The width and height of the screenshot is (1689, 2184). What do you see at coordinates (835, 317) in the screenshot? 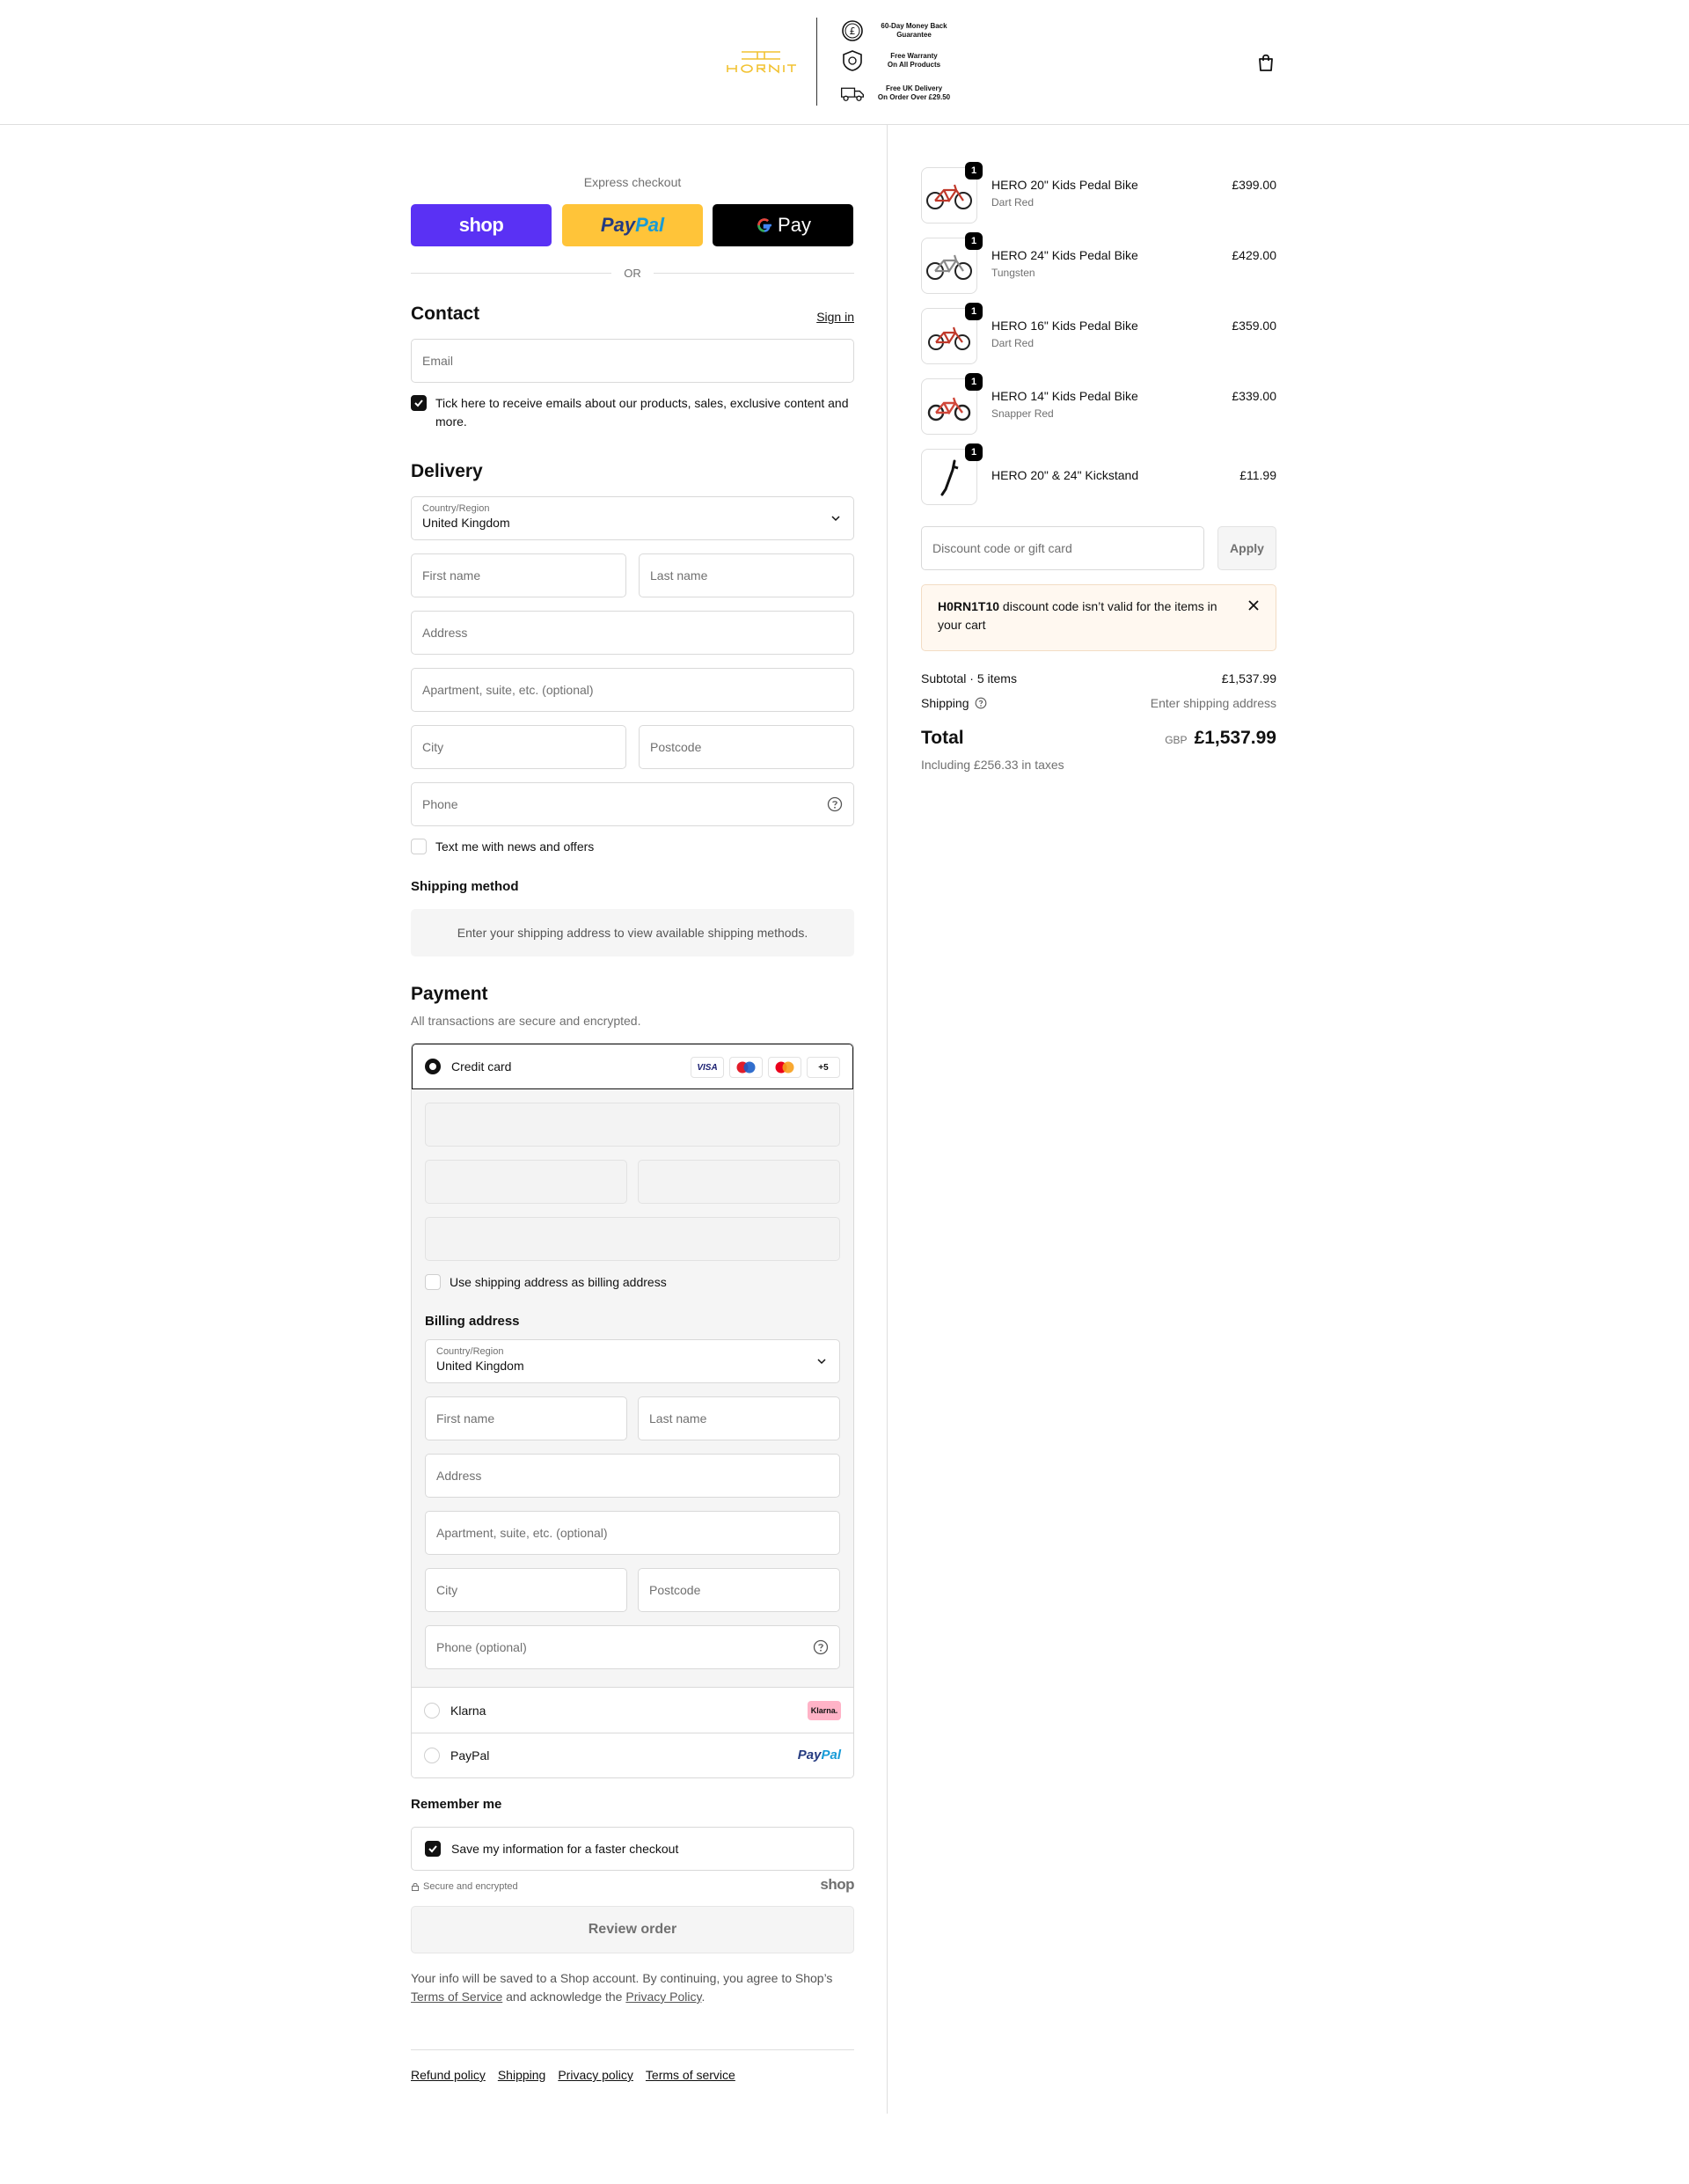
I see `sign-in-link: Sign in` at bounding box center [835, 317].